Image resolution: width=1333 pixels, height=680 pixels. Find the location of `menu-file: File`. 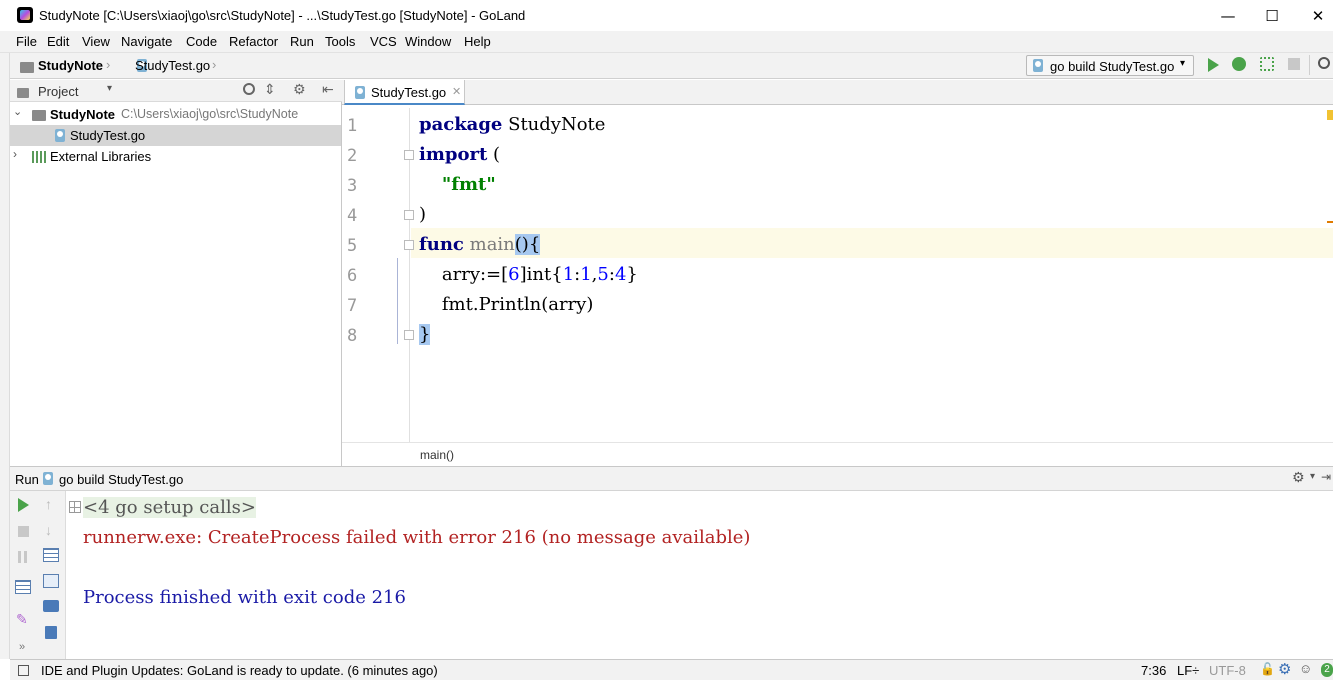

menu-file: File is located at coordinates (26, 41).